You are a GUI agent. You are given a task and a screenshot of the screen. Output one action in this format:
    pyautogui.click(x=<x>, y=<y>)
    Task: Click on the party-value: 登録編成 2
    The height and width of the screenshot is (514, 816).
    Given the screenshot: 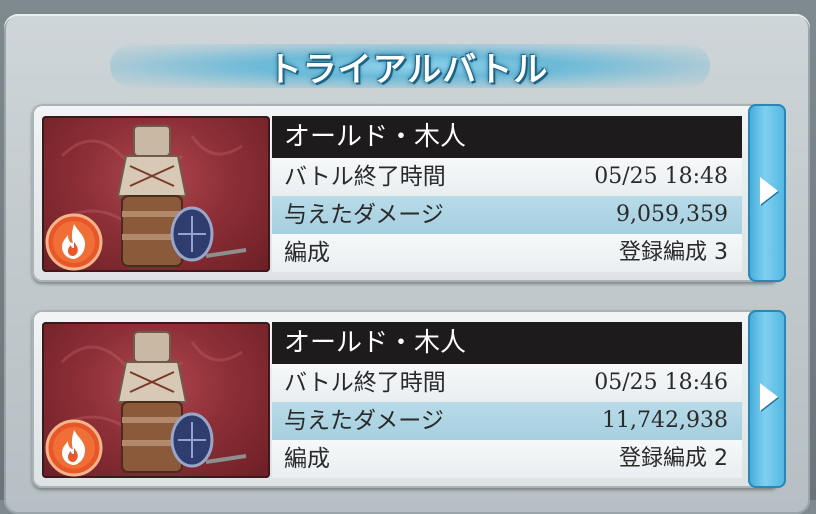 What is the action you would take?
    pyautogui.click(x=673, y=458)
    